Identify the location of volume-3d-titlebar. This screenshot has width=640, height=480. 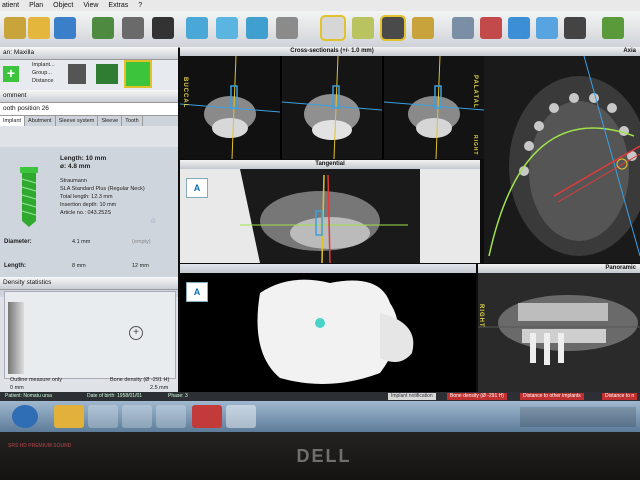
(328, 268).